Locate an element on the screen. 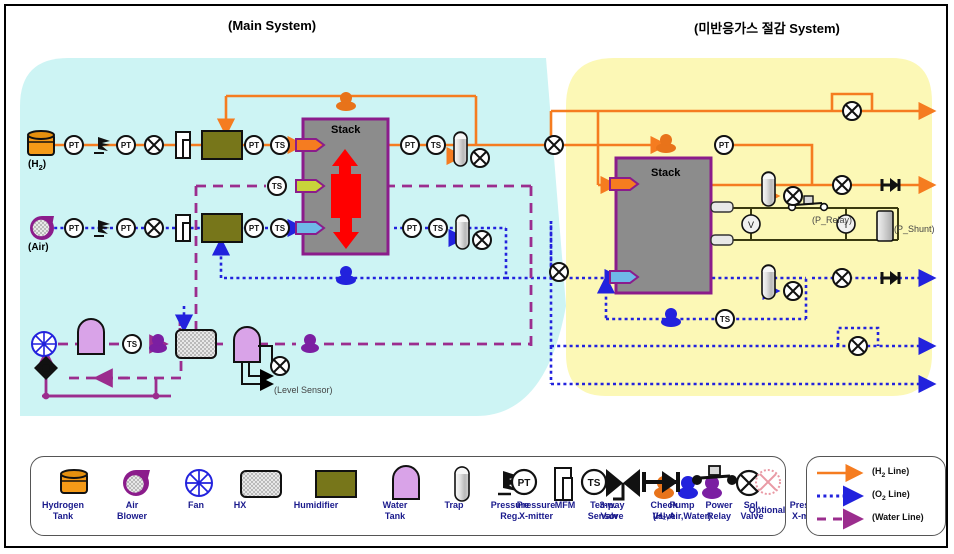 The image size is (954, 554). main-stack-label: Stack is located at coordinates (346, 130).